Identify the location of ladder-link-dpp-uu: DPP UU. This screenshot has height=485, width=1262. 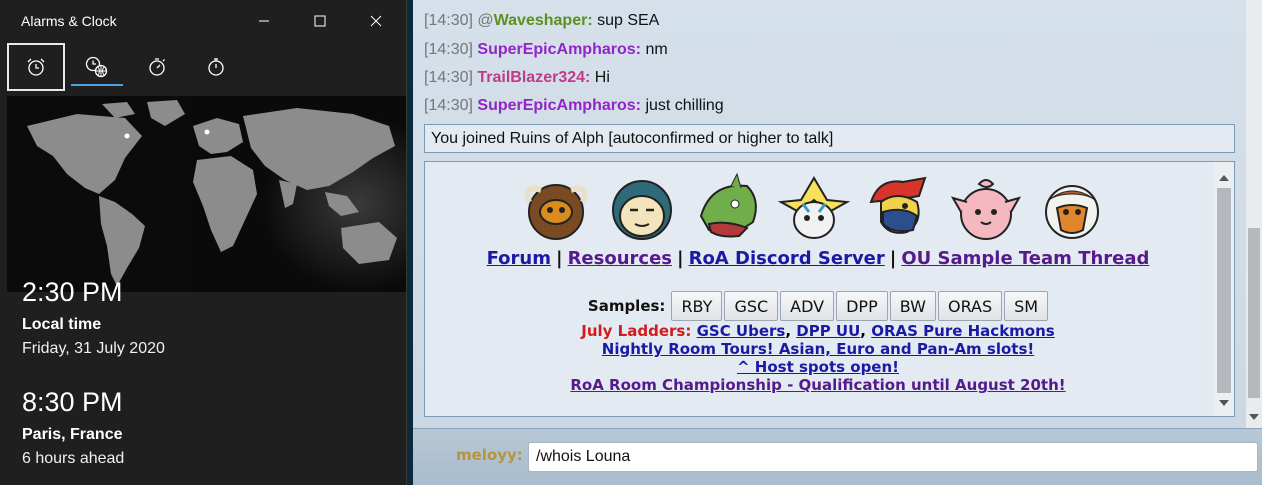
(828, 331).